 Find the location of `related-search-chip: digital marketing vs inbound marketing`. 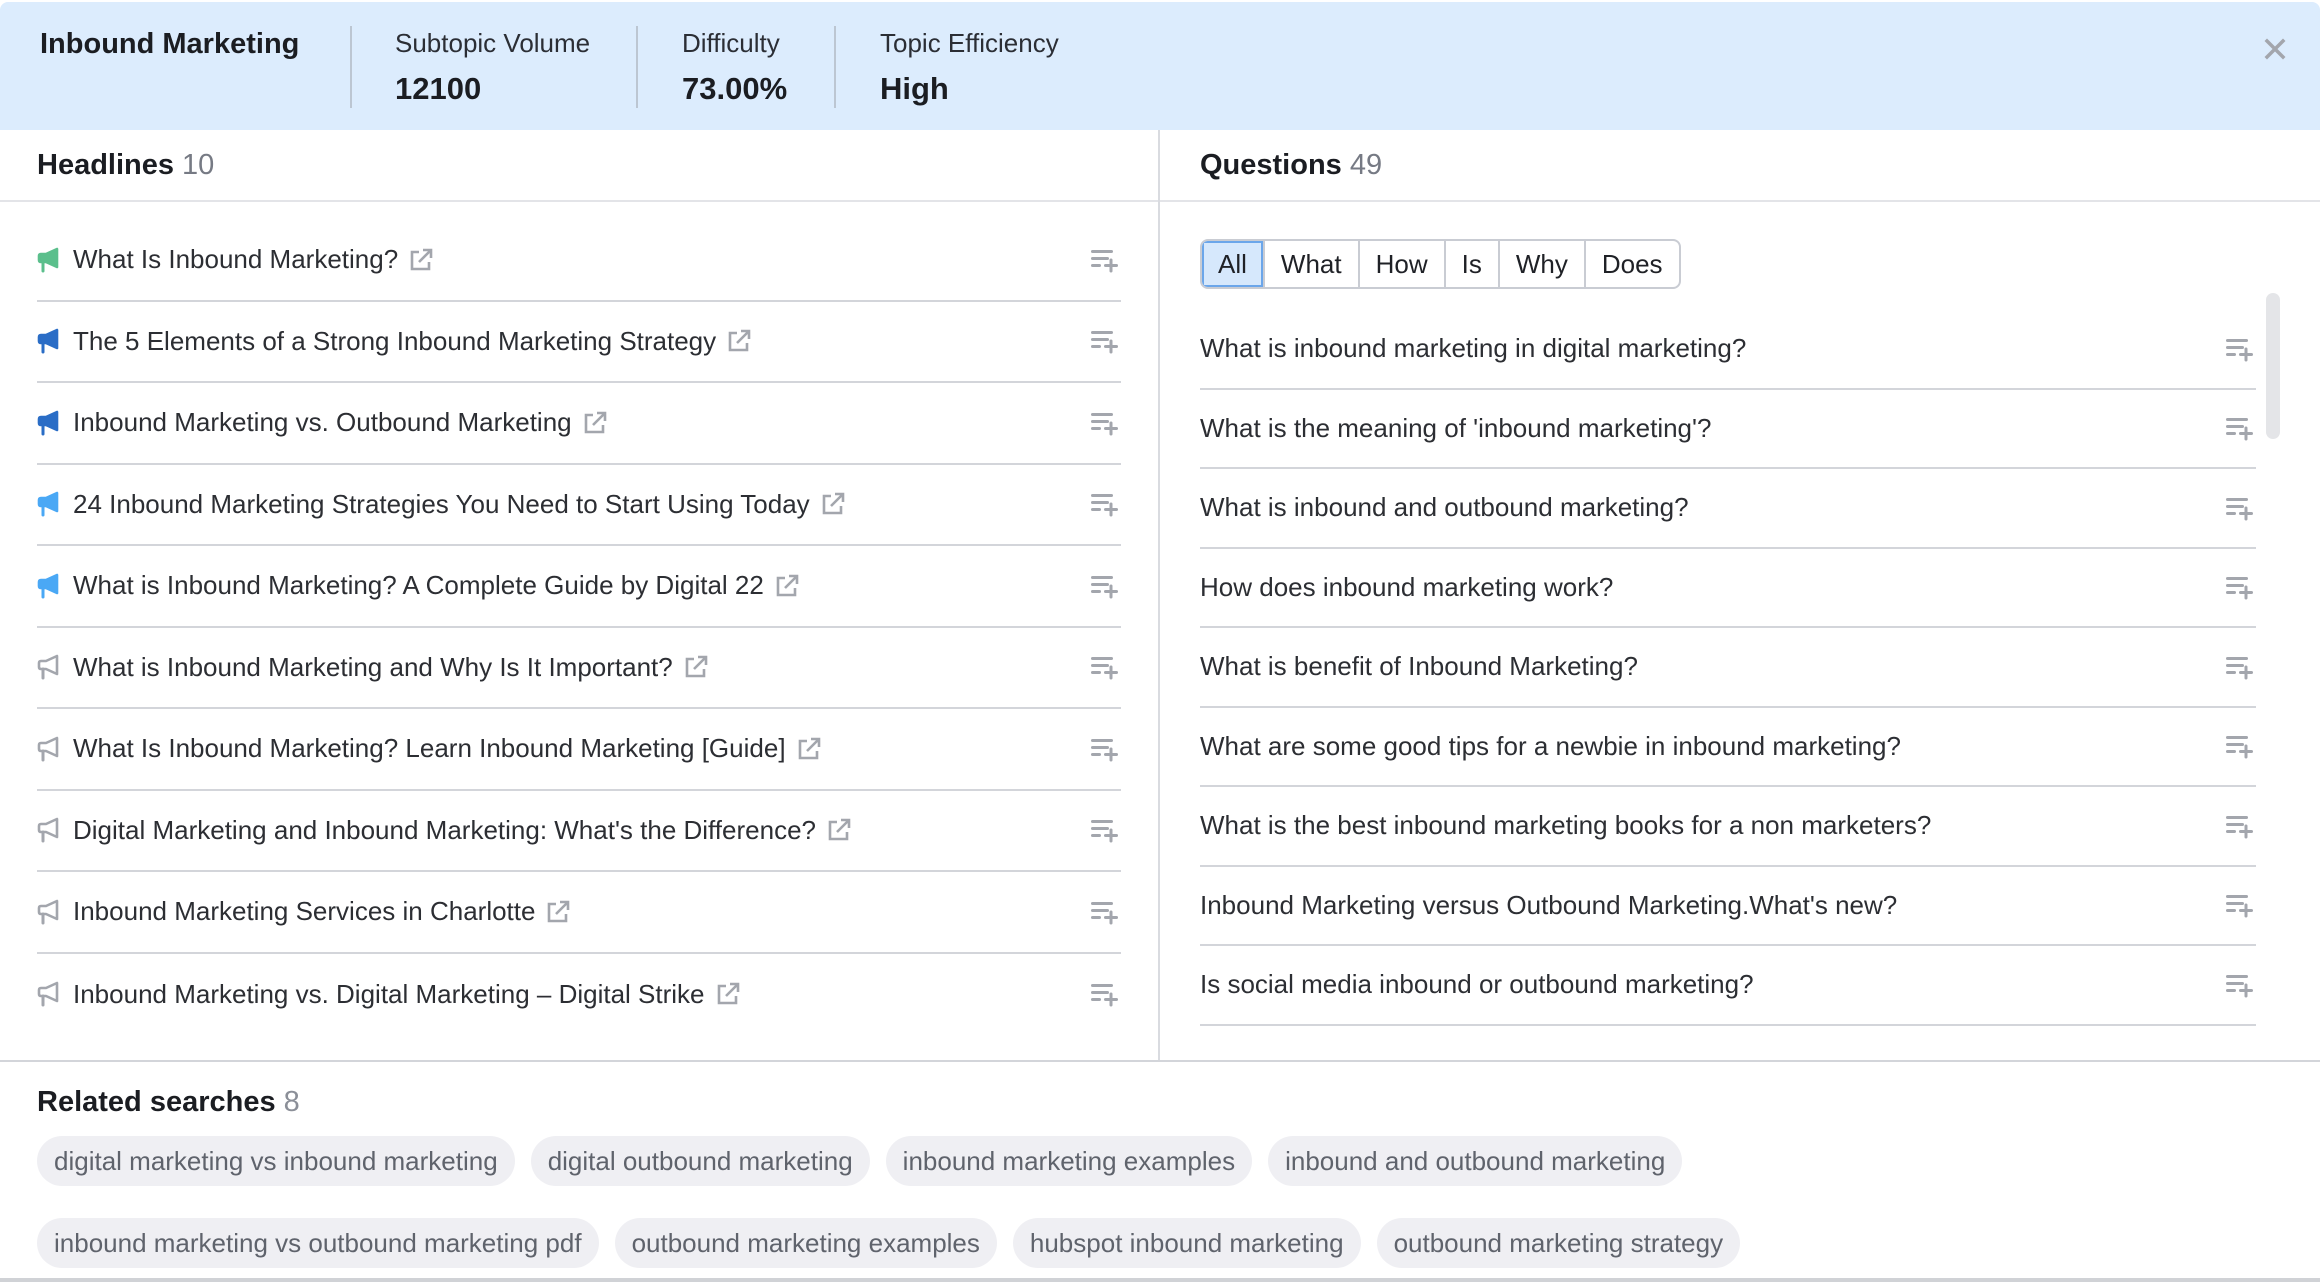

related-search-chip: digital marketing vs inbound marketing is located at coordinates (276, 1161).